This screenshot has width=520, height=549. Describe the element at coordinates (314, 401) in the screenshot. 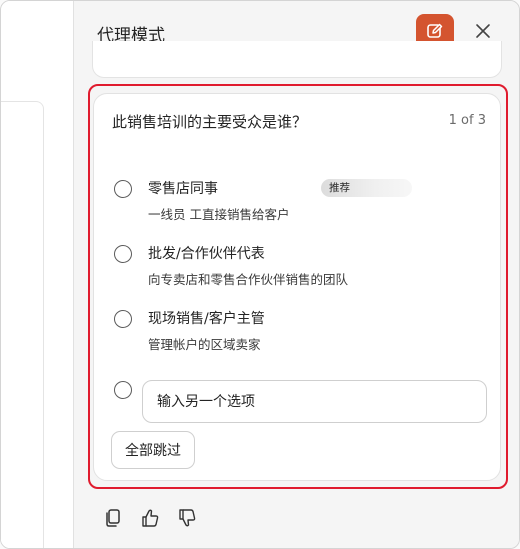

I see `other-option-input` at that location.